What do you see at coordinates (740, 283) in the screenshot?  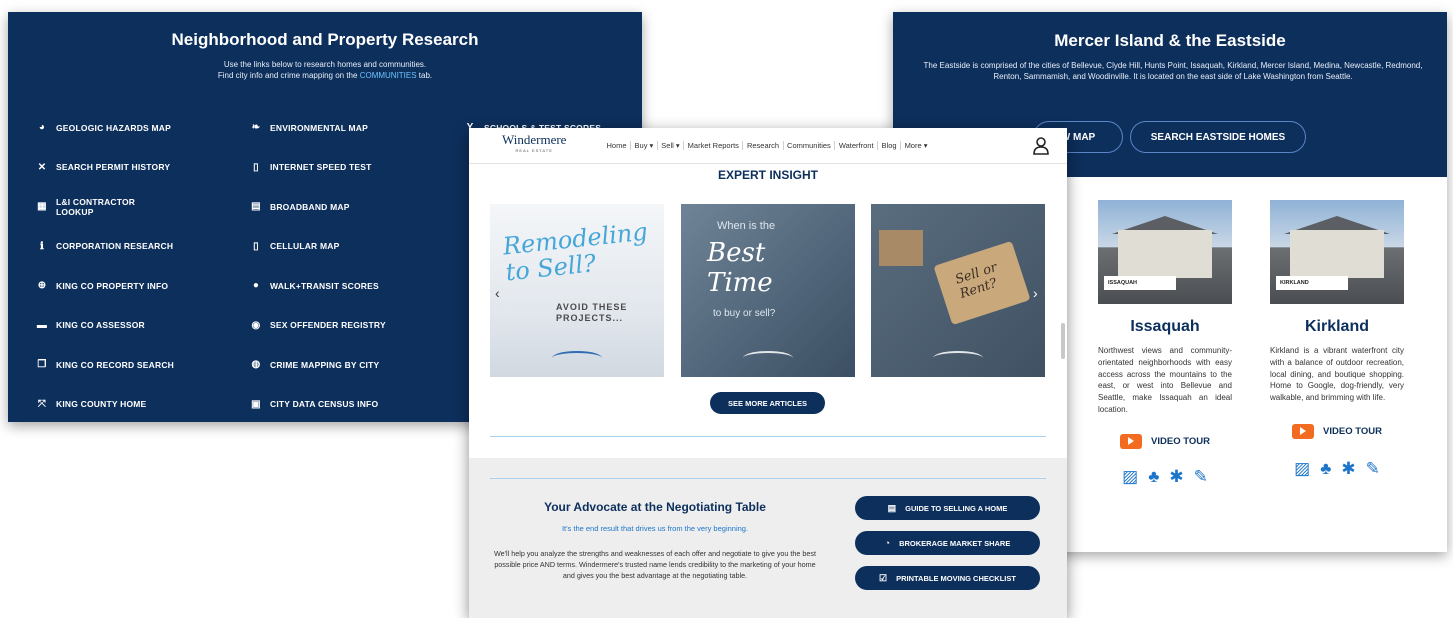 I see `article-line: Time` at bounding box center [740, 283].